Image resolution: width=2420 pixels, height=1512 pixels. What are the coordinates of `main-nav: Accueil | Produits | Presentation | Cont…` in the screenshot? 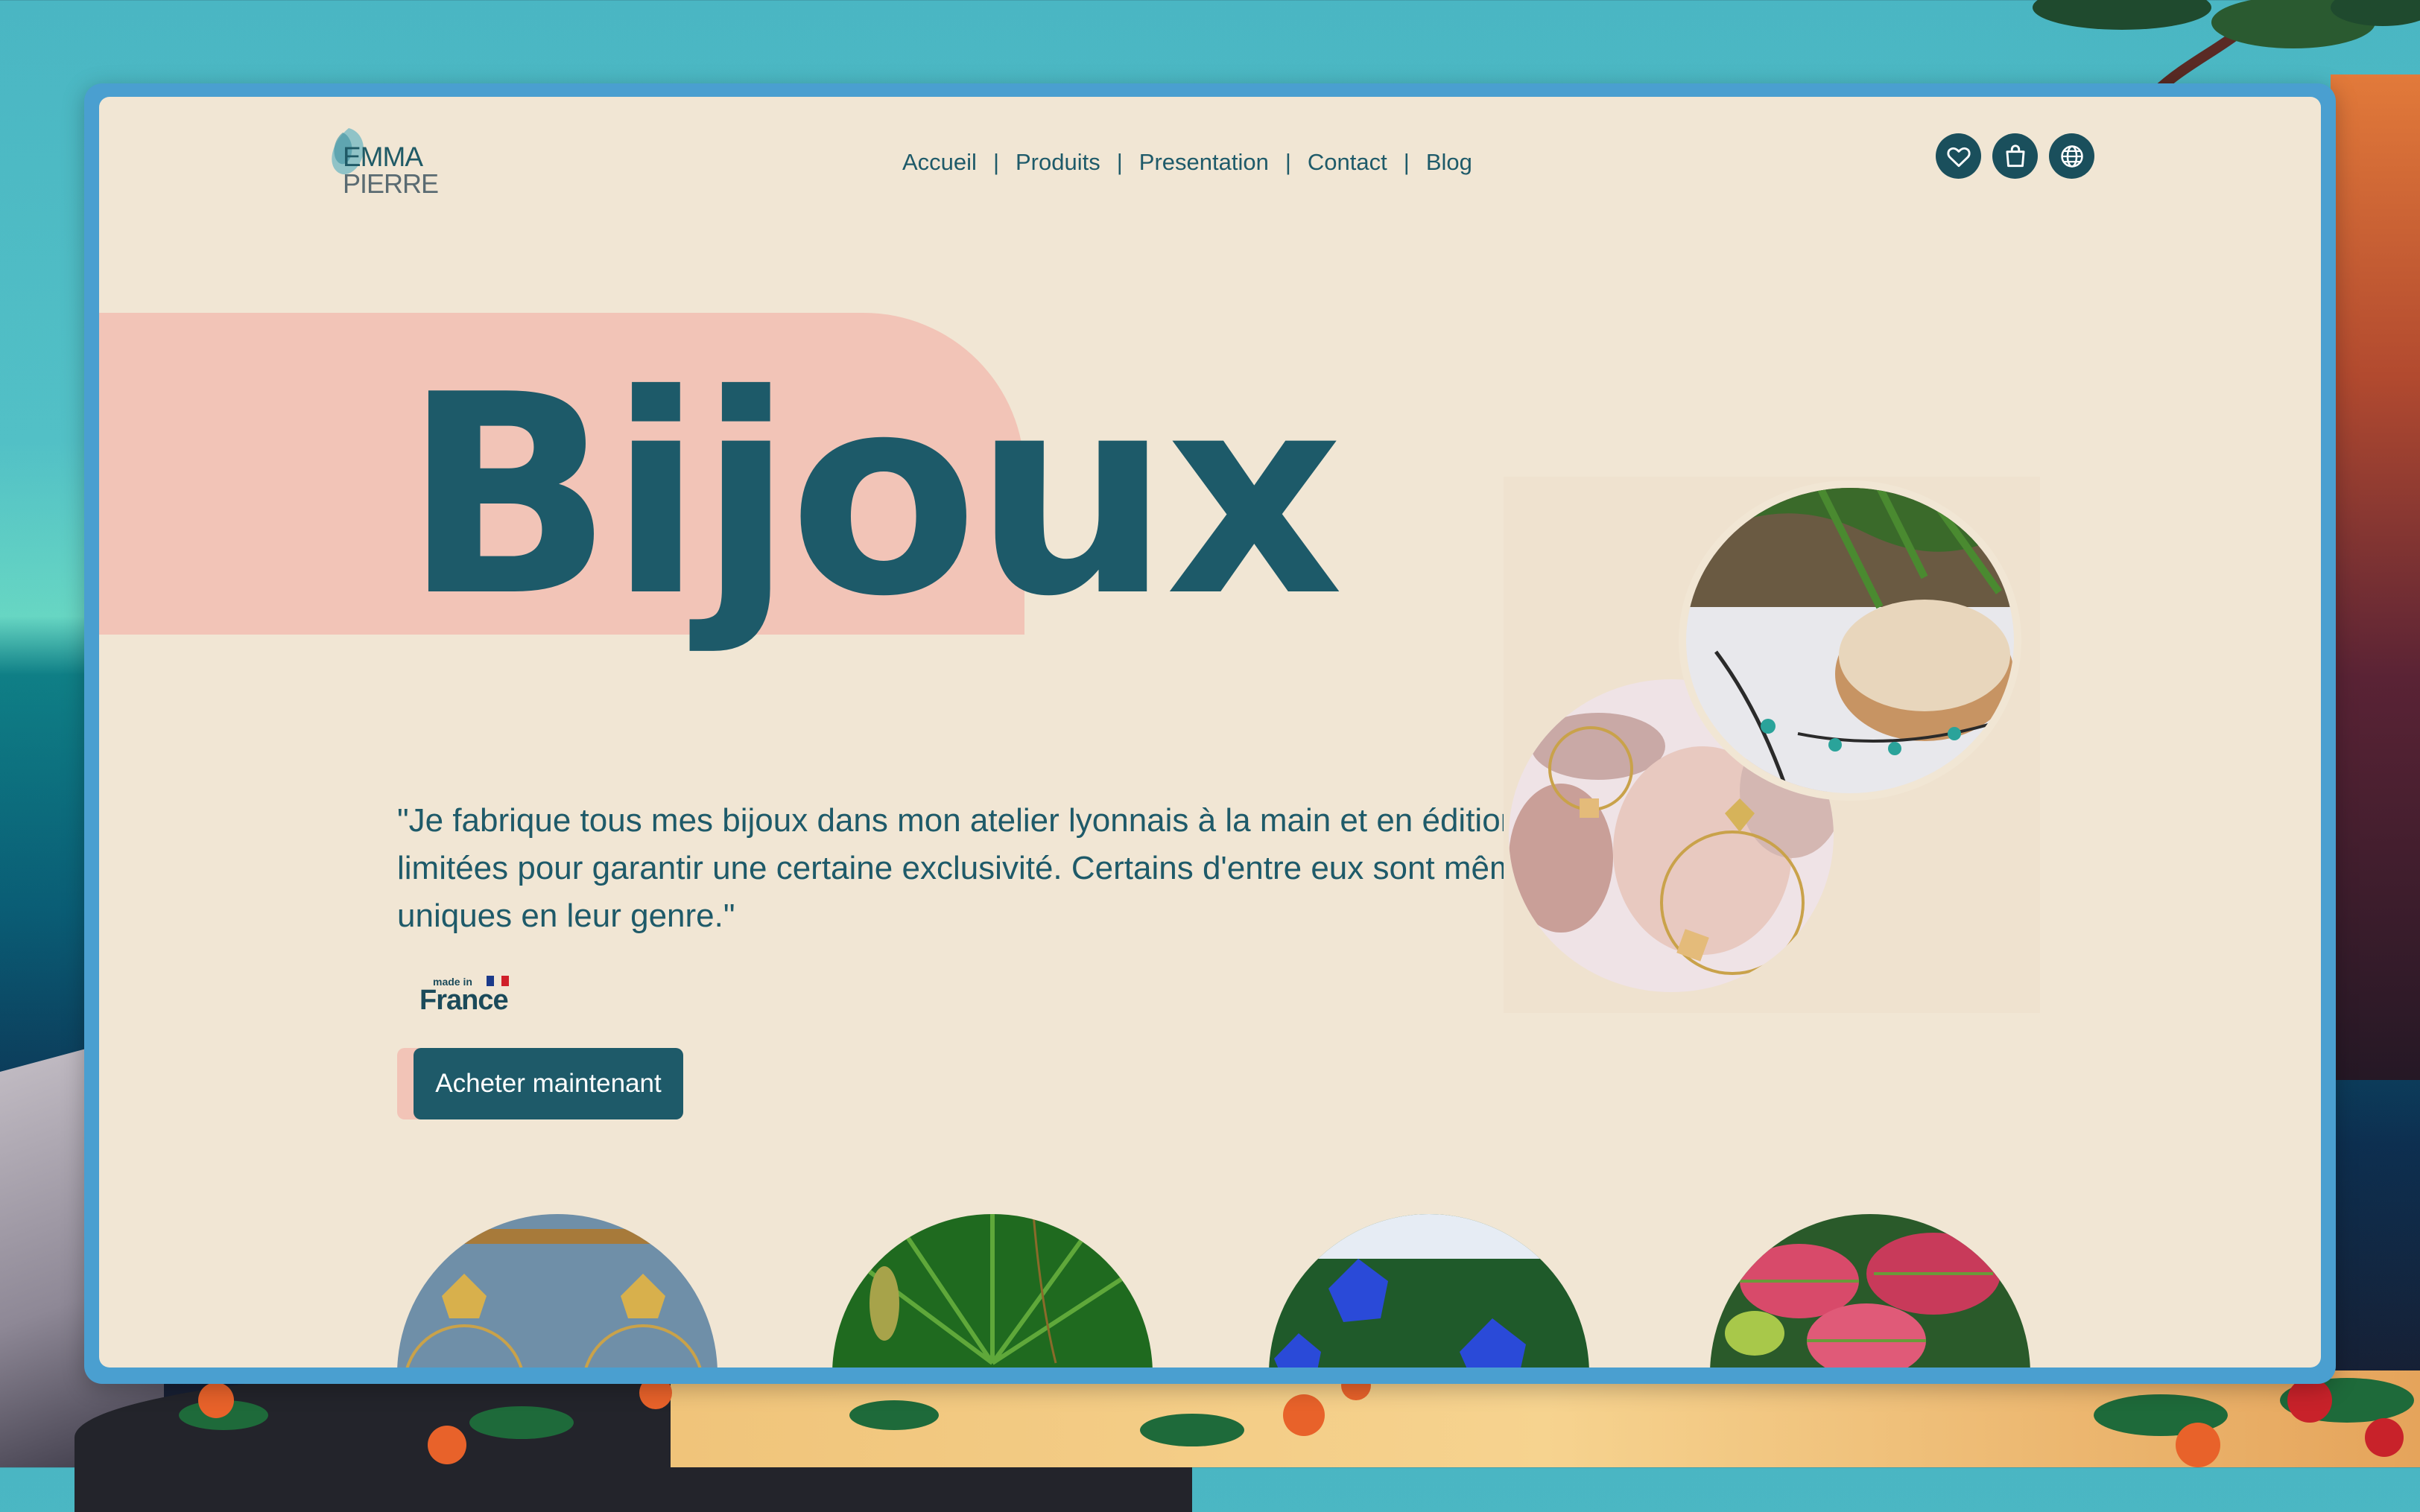 It's located at (1187, 162).